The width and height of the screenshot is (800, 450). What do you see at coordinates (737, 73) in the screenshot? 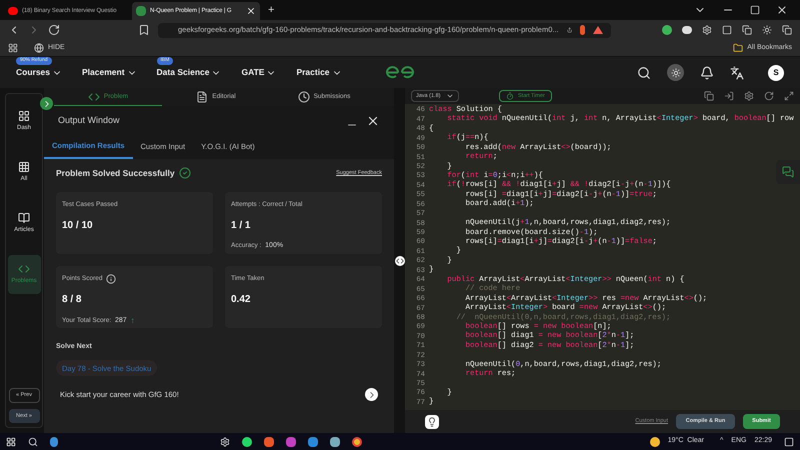
I see `translate-icon` at bounding box center [737, 73].